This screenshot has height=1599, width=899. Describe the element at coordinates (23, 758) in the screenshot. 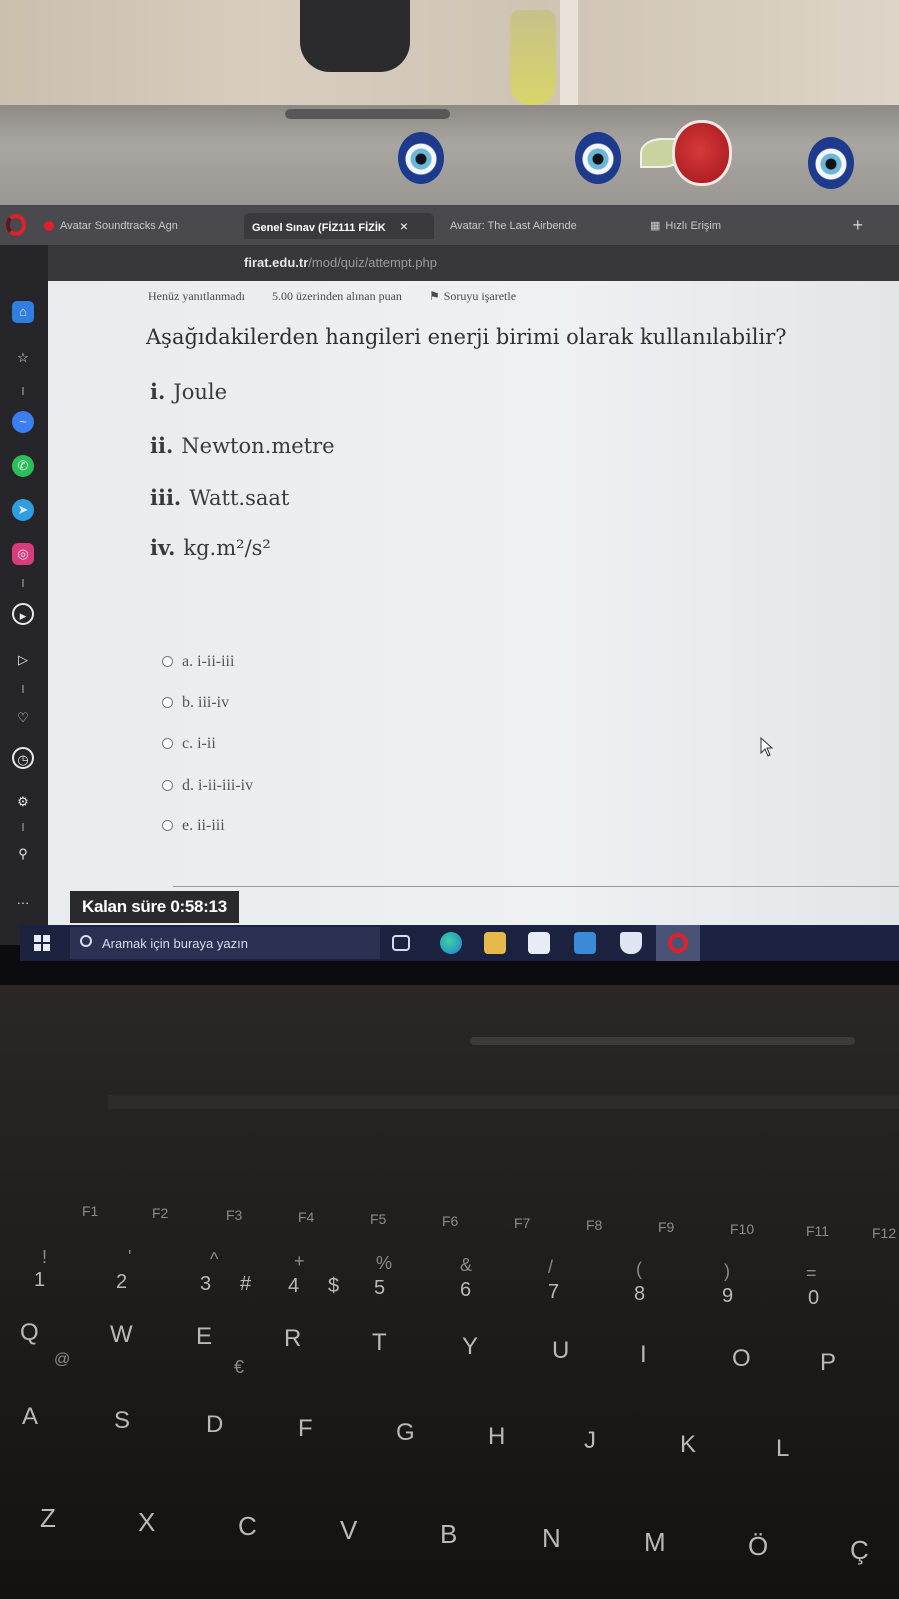

I see `history-icon: ◷` at that location.